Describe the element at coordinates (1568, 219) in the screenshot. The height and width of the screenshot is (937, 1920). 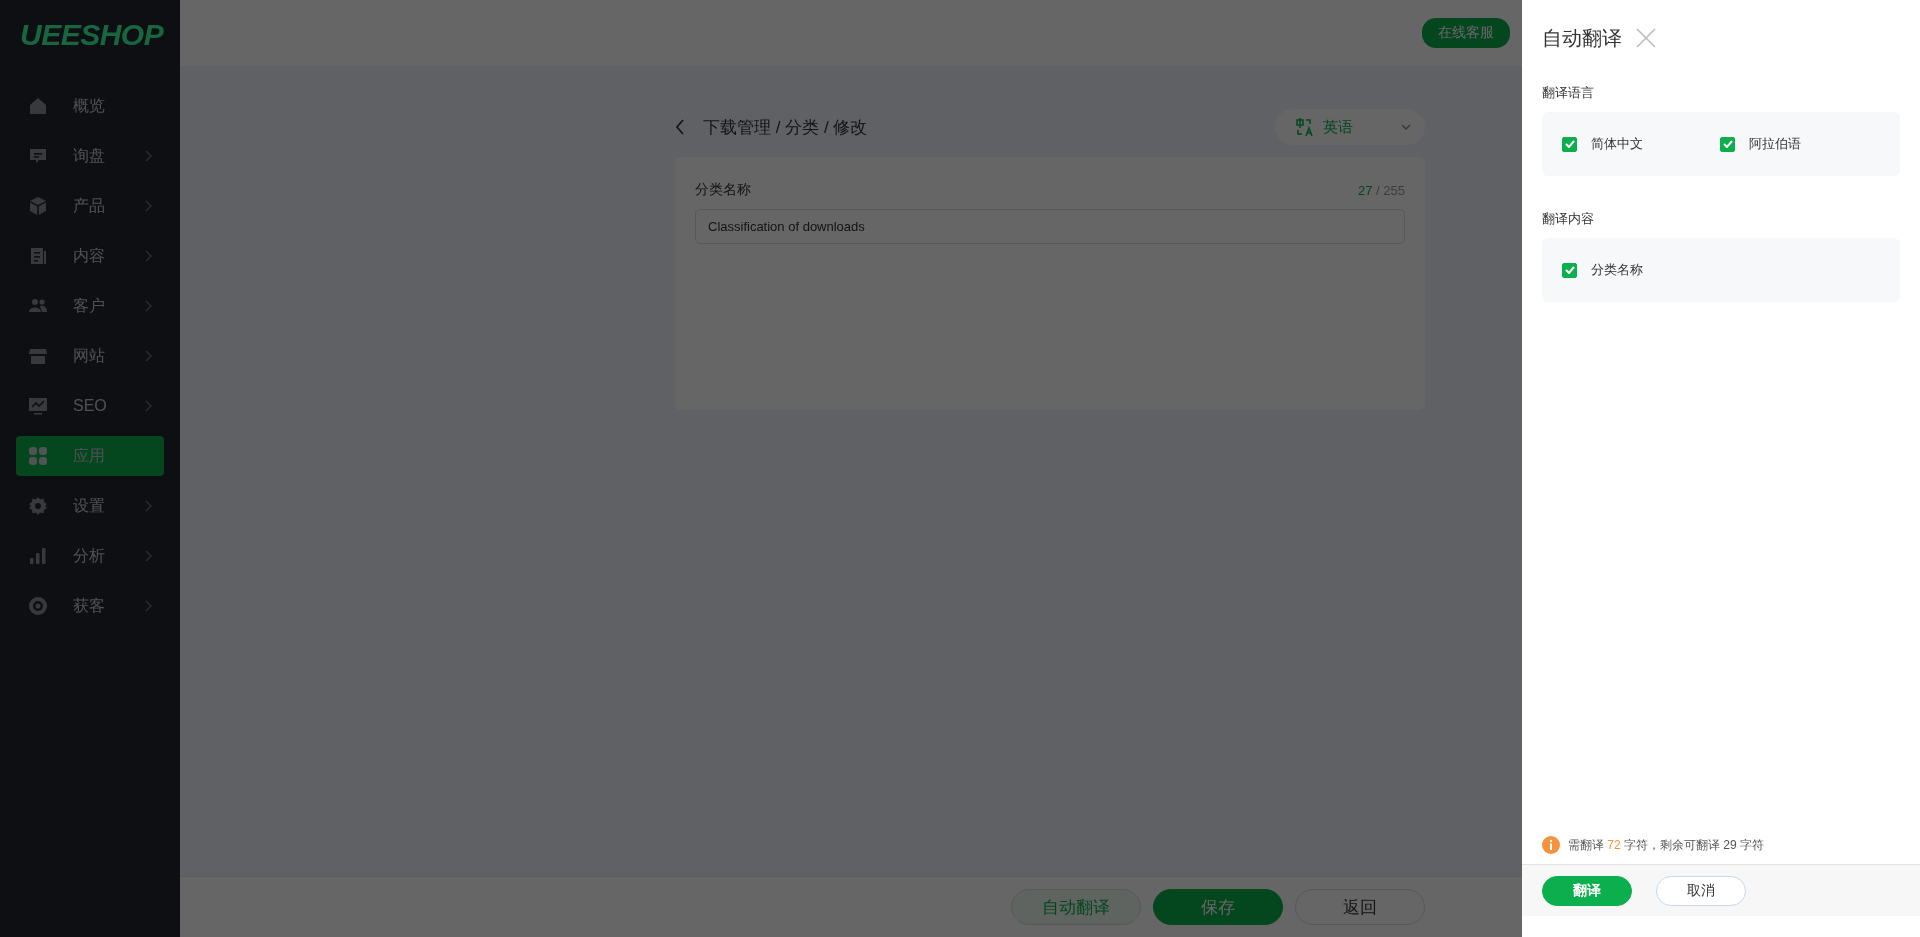
I see `section-label: 翻译内容` at that location.